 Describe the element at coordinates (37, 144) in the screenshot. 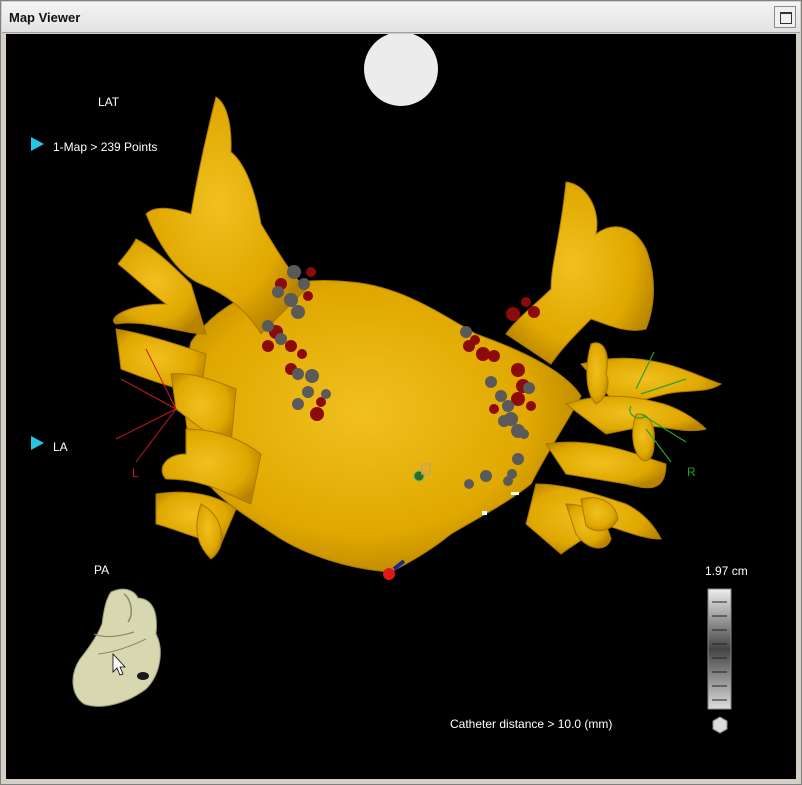

I see `map-expand-arrow-icon` at that location.